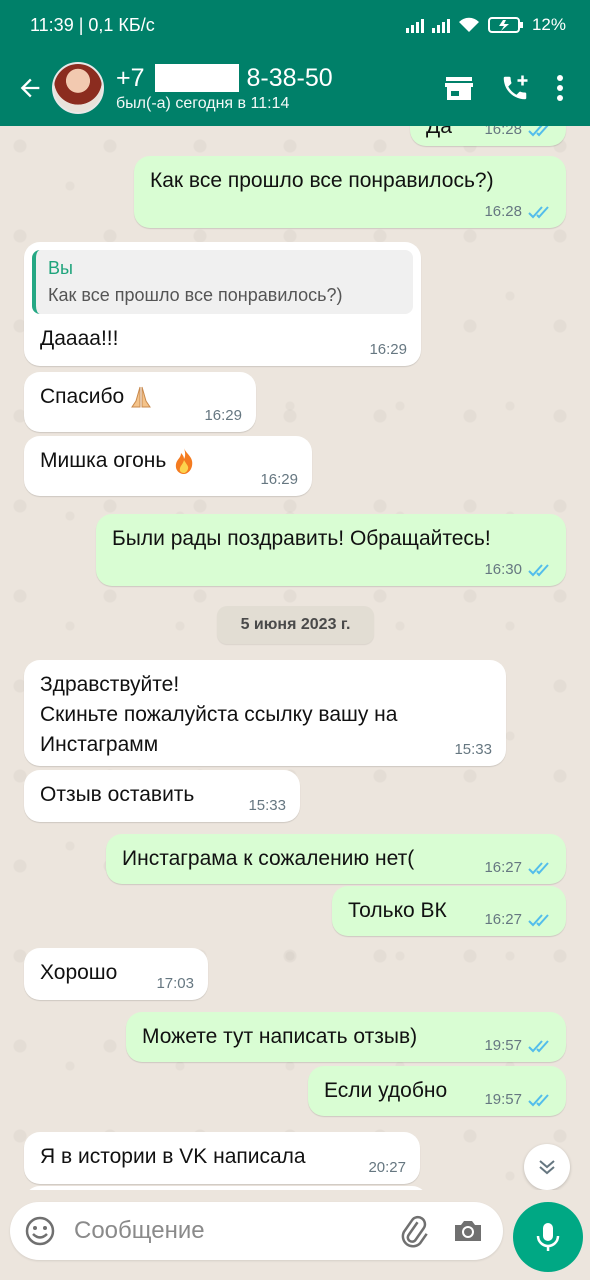  What do you see at coordinates (459, 88) in the screenshot?
I see `shop-icon` at bounding box center [459, 88].